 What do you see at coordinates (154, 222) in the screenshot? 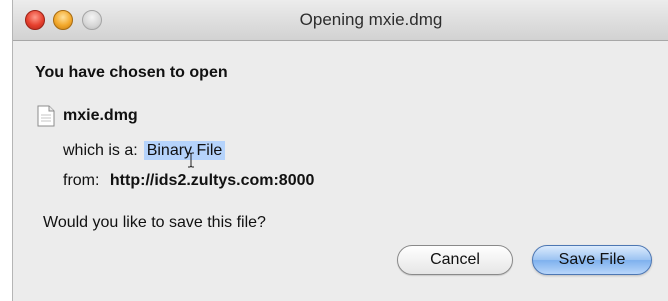
I see `save-question: Would you like to save this file?` at bounding box center [154, 222].